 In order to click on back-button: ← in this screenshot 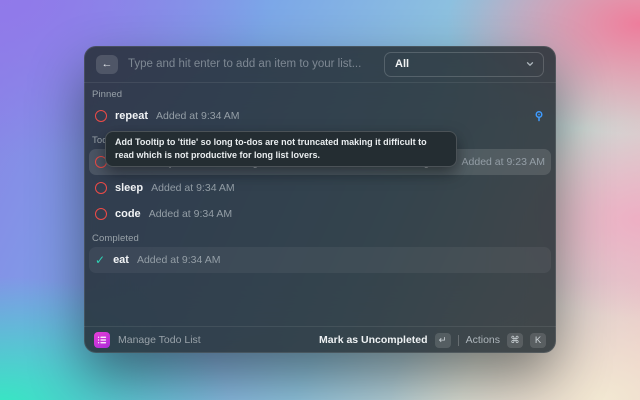, I will do `click(107, 64)`.